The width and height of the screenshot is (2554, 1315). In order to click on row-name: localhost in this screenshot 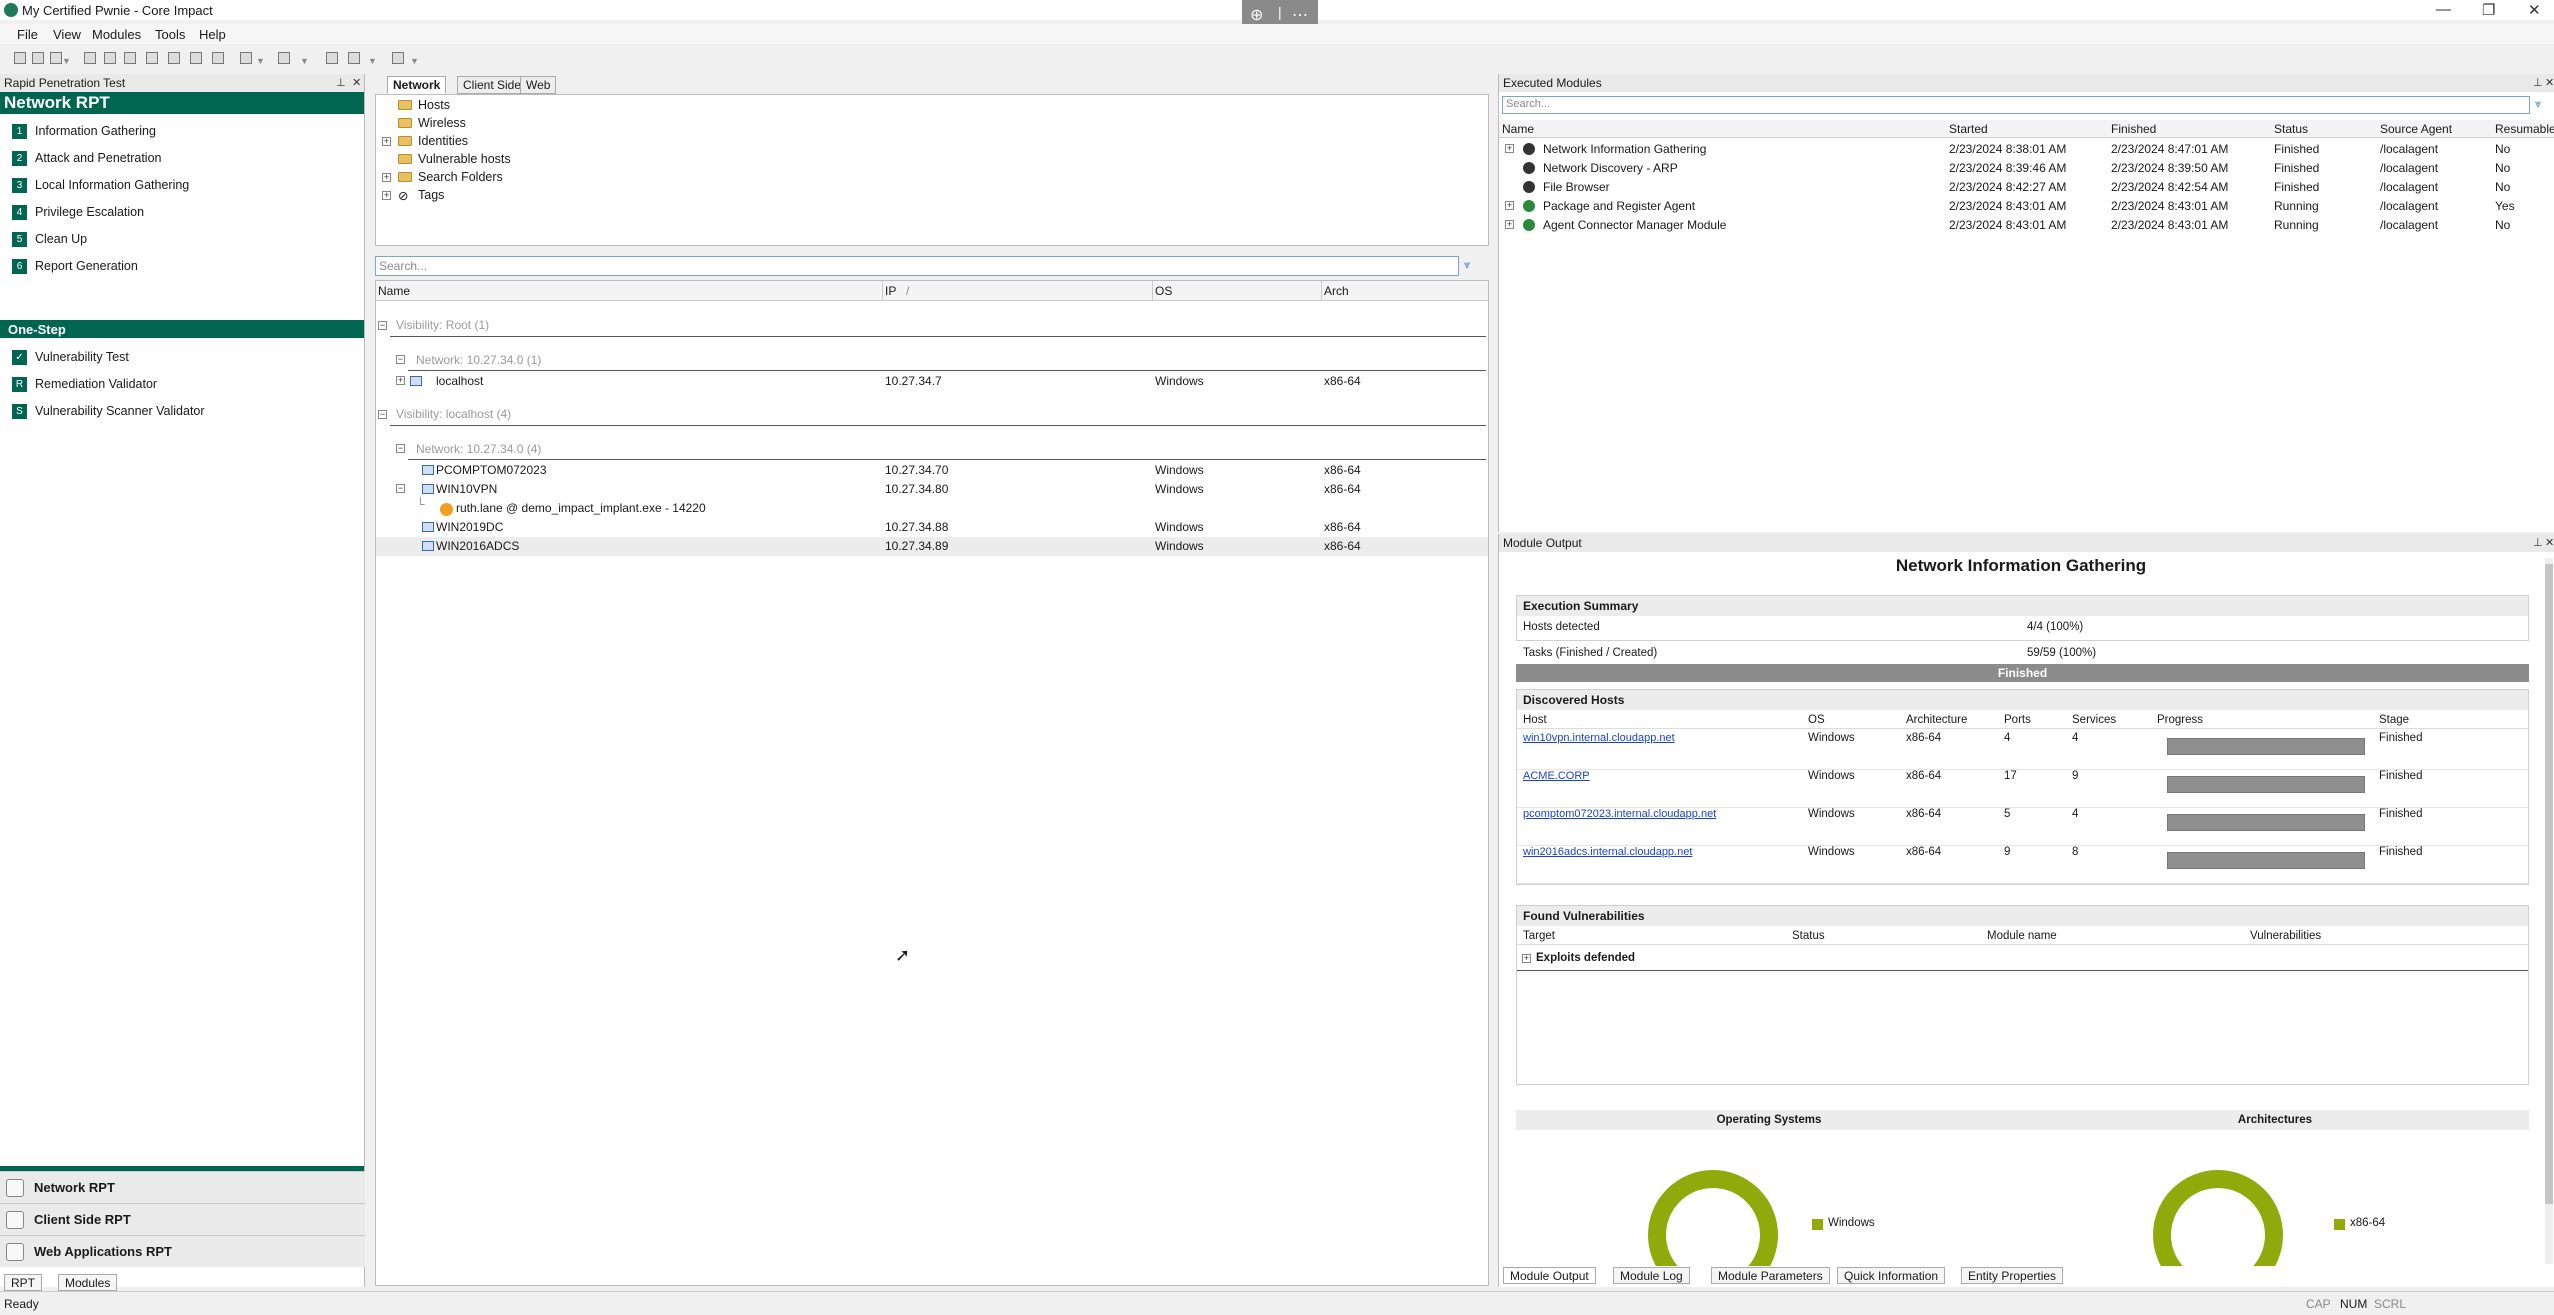, I will do `click(459, 381)`.